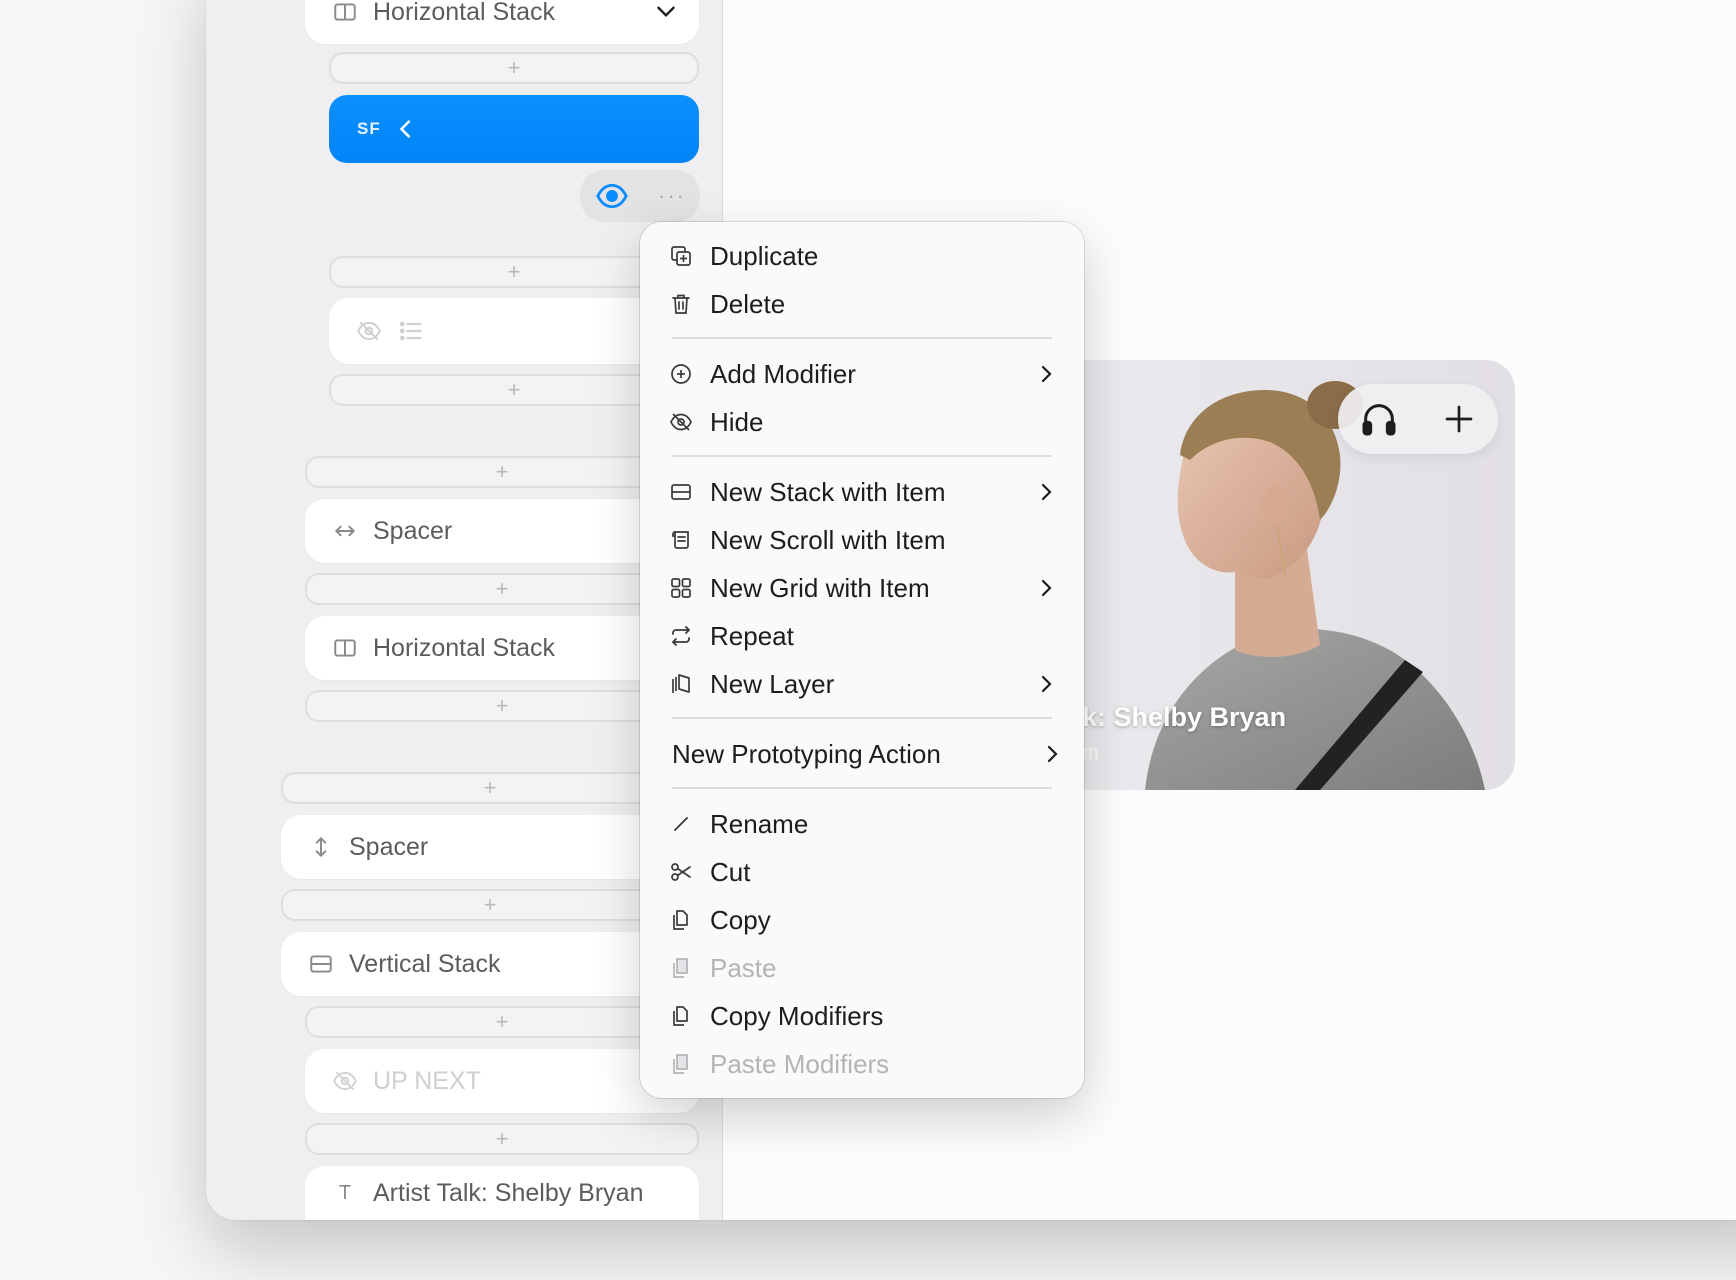 The height and width of the screenshot is (1280, 1736). Describe the element at coordinates (806, 753) in the screenshot. I see `menu-label: New Prototyping Action` at that location.